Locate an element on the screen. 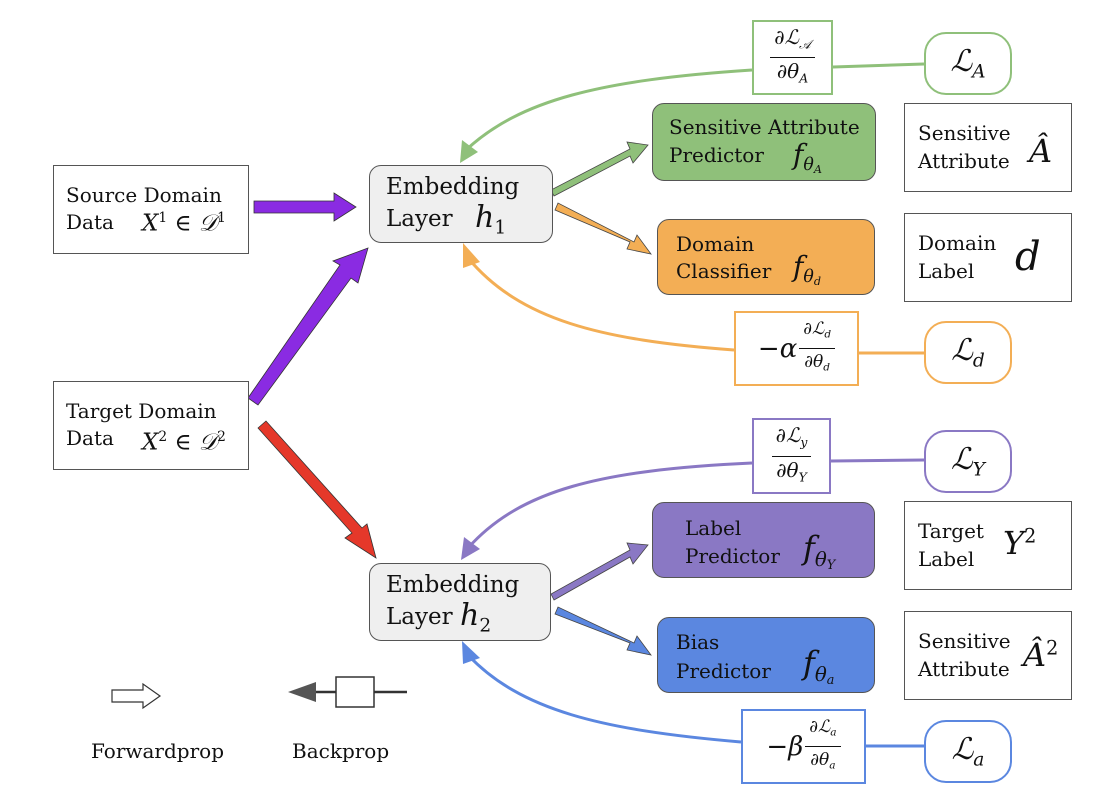  gradient-box-label: ∂ℒy ∂θY is located at coordinates (791, 456).